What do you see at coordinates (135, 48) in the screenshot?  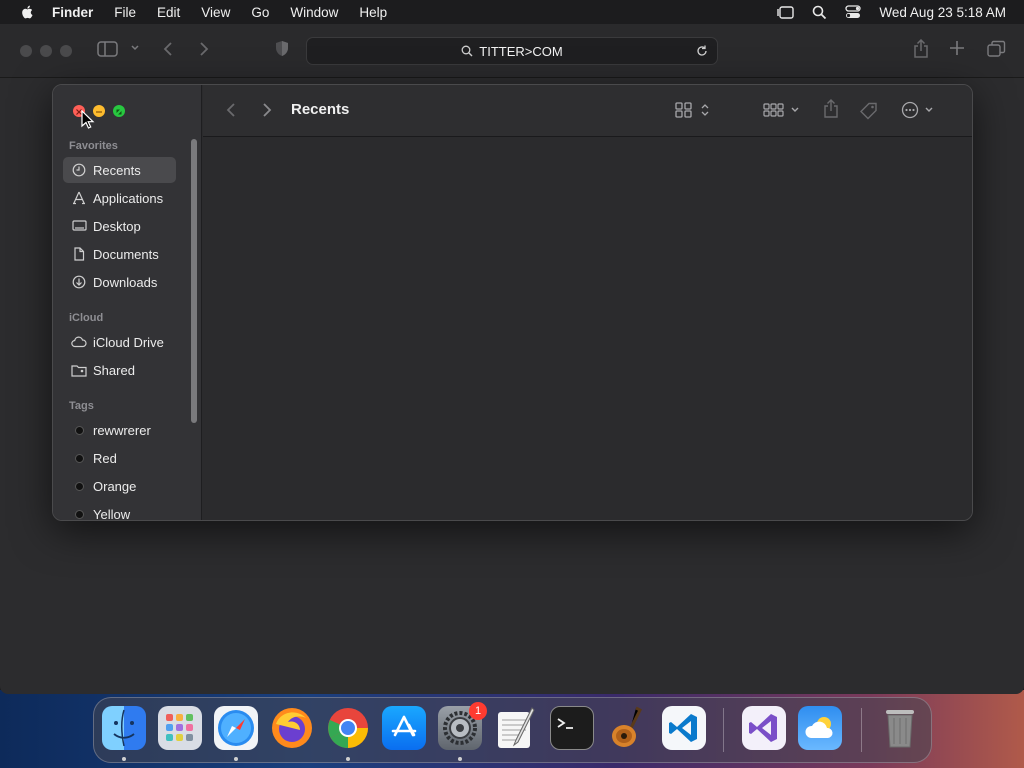 I see `chevron-down-icon` at bounding box center [135, 48].